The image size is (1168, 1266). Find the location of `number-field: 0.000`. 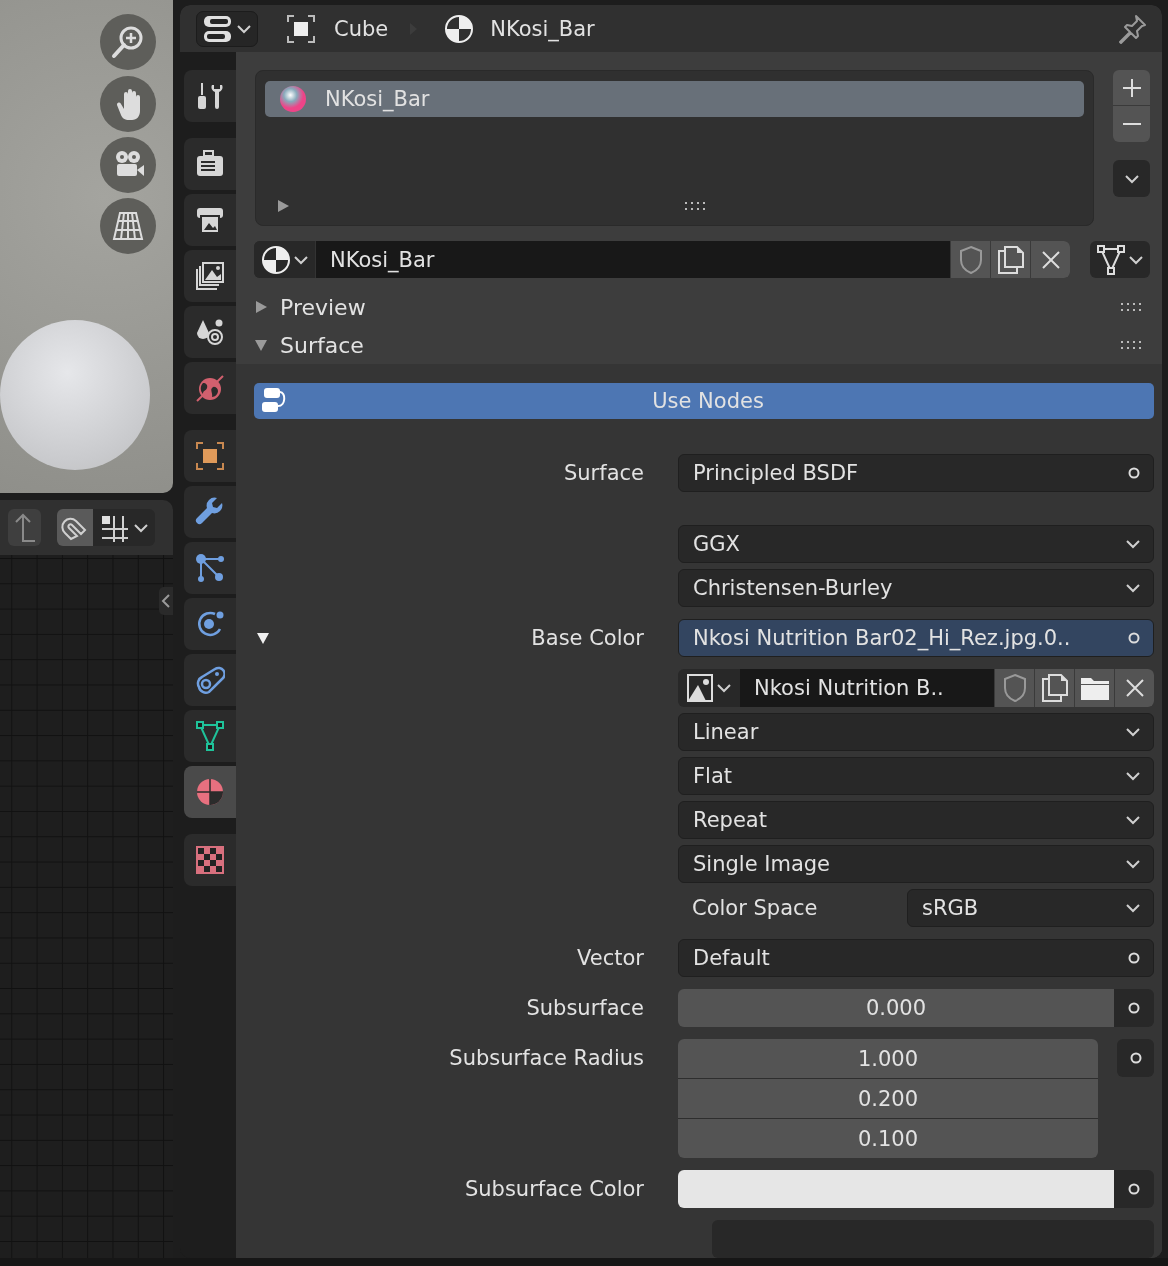

number-field: 0.000 is located at coordinates (896, 1008).